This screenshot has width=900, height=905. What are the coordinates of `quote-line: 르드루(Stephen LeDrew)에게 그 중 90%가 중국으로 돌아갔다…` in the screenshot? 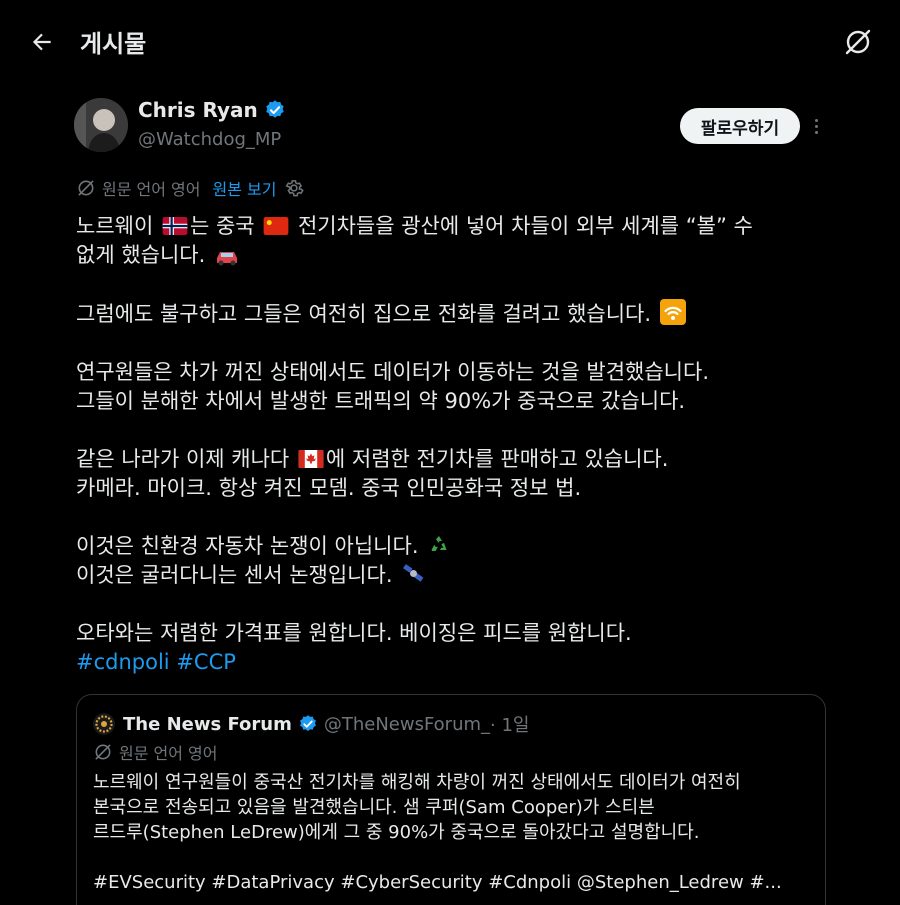 It's located at (396, 832).